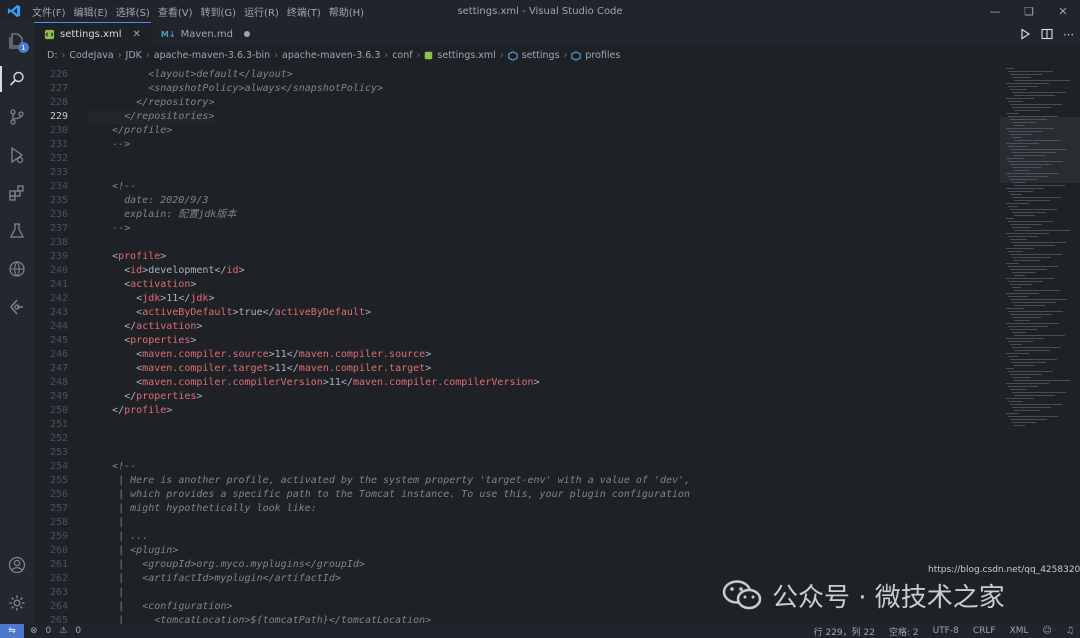 Image resolution: width=1080 pixels, height=638 pixels. I want to click on indentation: 空格: 2, so click(904, 631).